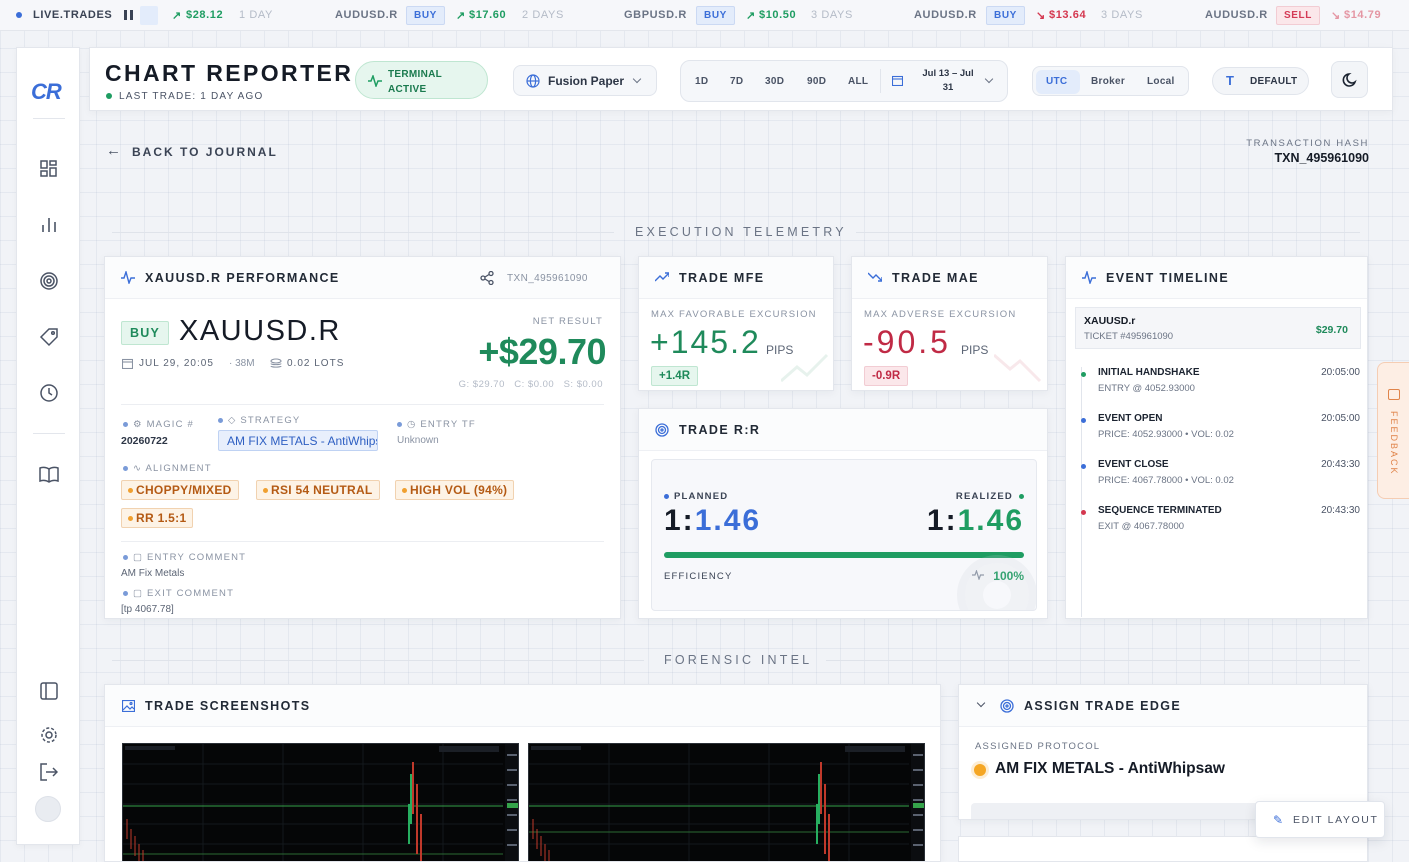  I want to click on timeline-event-time: 20:05:00, so click(1340, 418).